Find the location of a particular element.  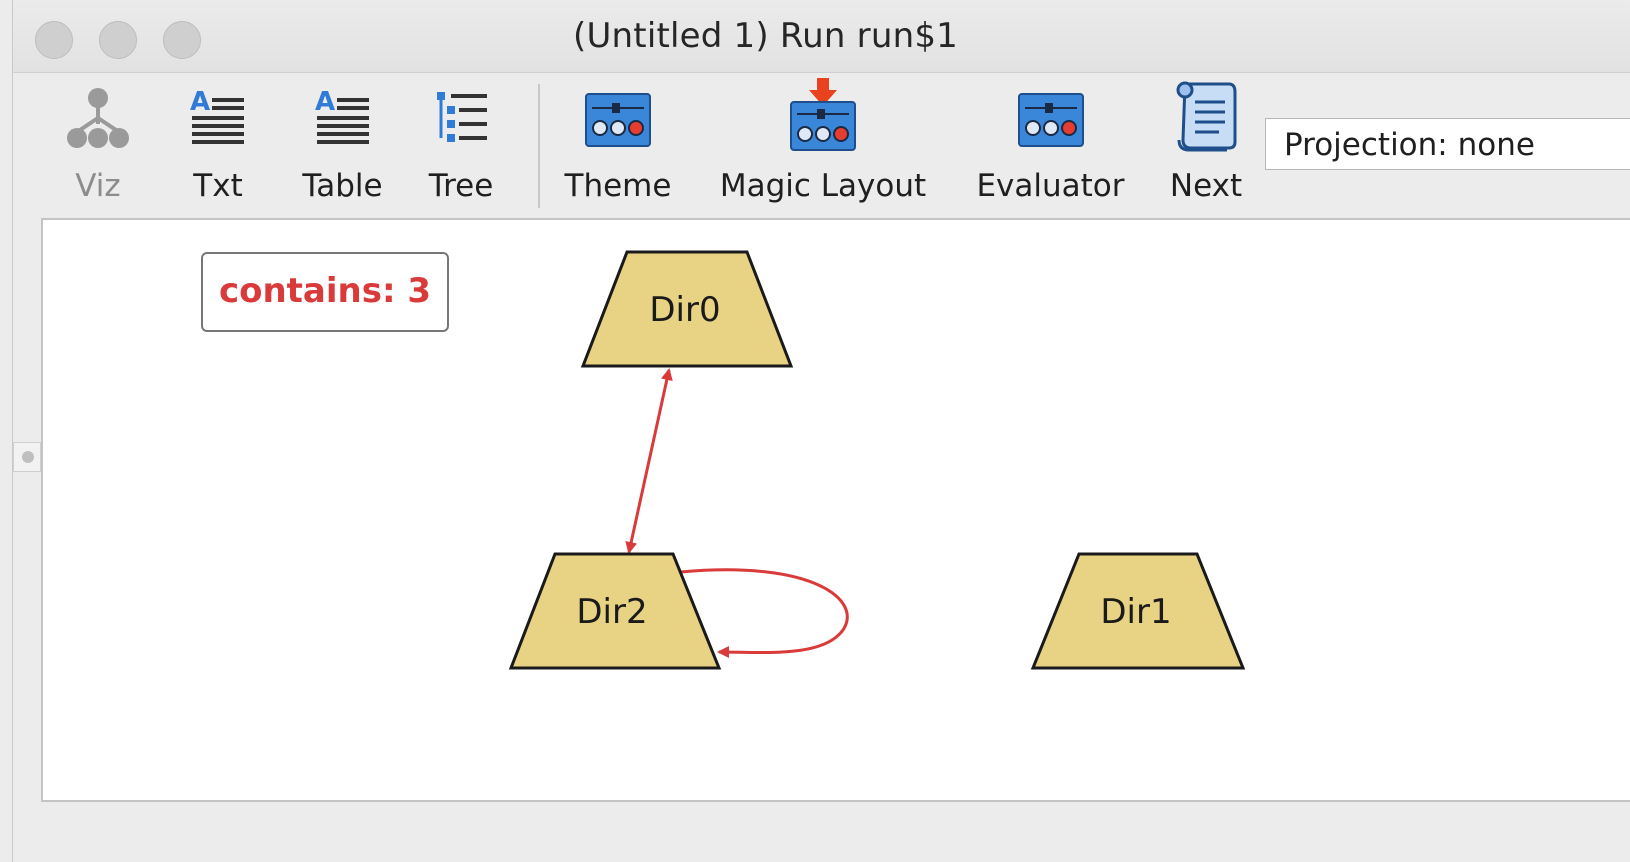

table-view-icon: A is located at coordinates (342, 115).